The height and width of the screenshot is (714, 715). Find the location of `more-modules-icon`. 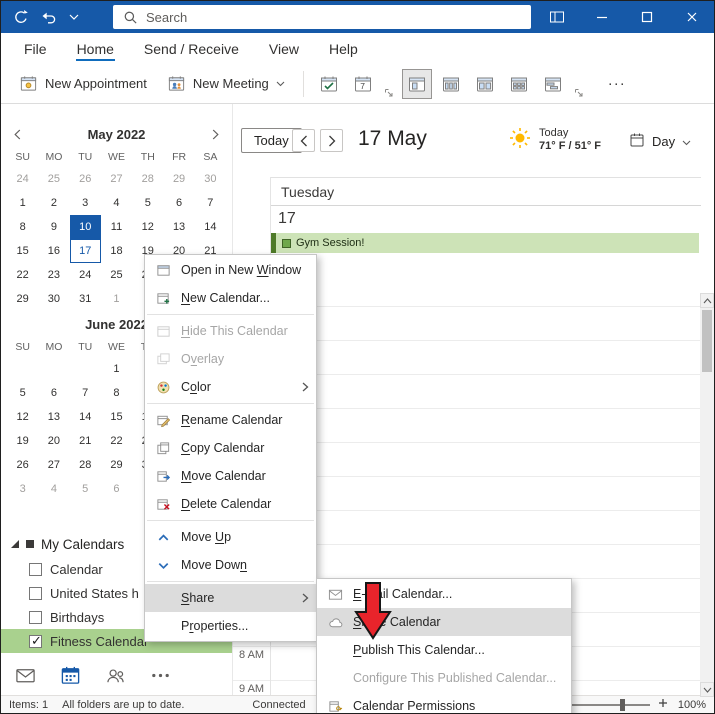

more-modules-icon is located at coordinates (160, 675).